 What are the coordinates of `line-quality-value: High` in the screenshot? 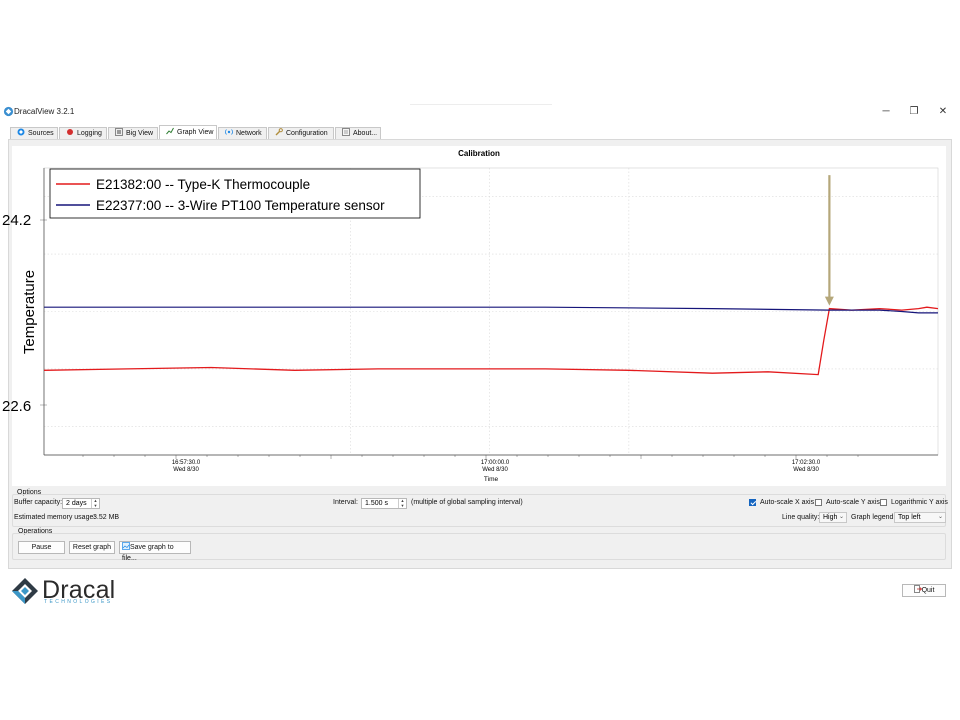 It's located at (830, 517).